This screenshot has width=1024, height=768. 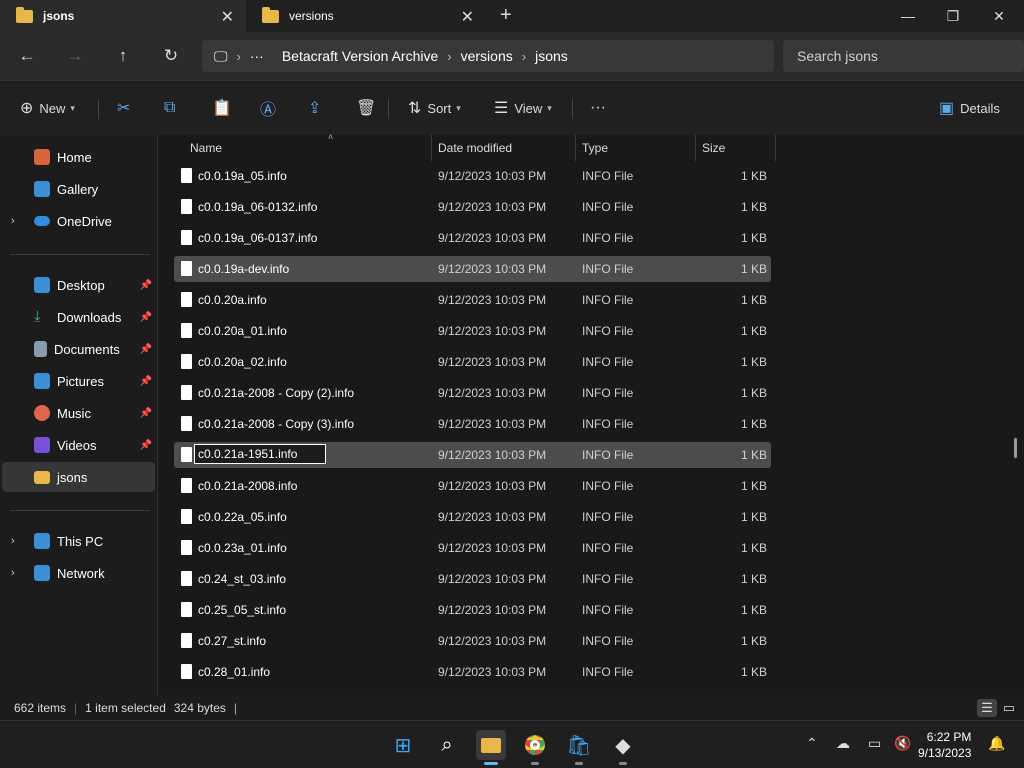 I want to click on back-icon: ←, so click(x=27, y=56).